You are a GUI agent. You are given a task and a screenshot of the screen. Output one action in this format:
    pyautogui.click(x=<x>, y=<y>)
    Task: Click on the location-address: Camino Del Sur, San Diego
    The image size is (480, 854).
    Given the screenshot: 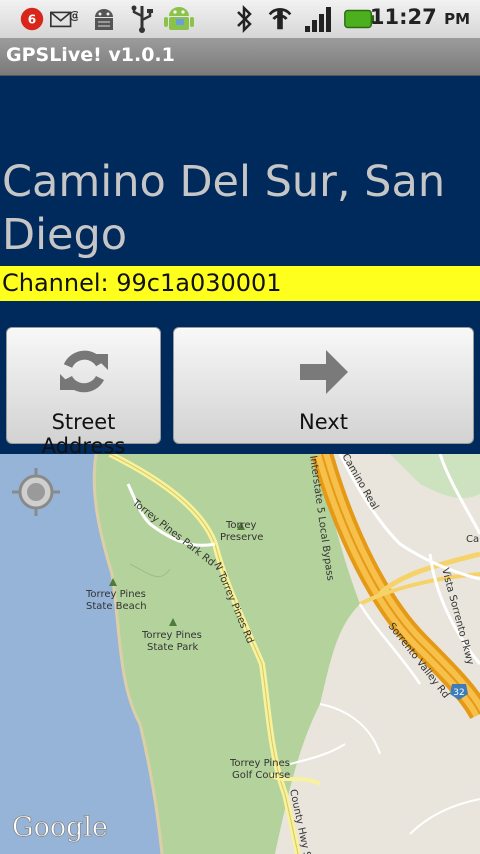 What is the action you would take?
    pyautogui.click(x=224, y=208)
    